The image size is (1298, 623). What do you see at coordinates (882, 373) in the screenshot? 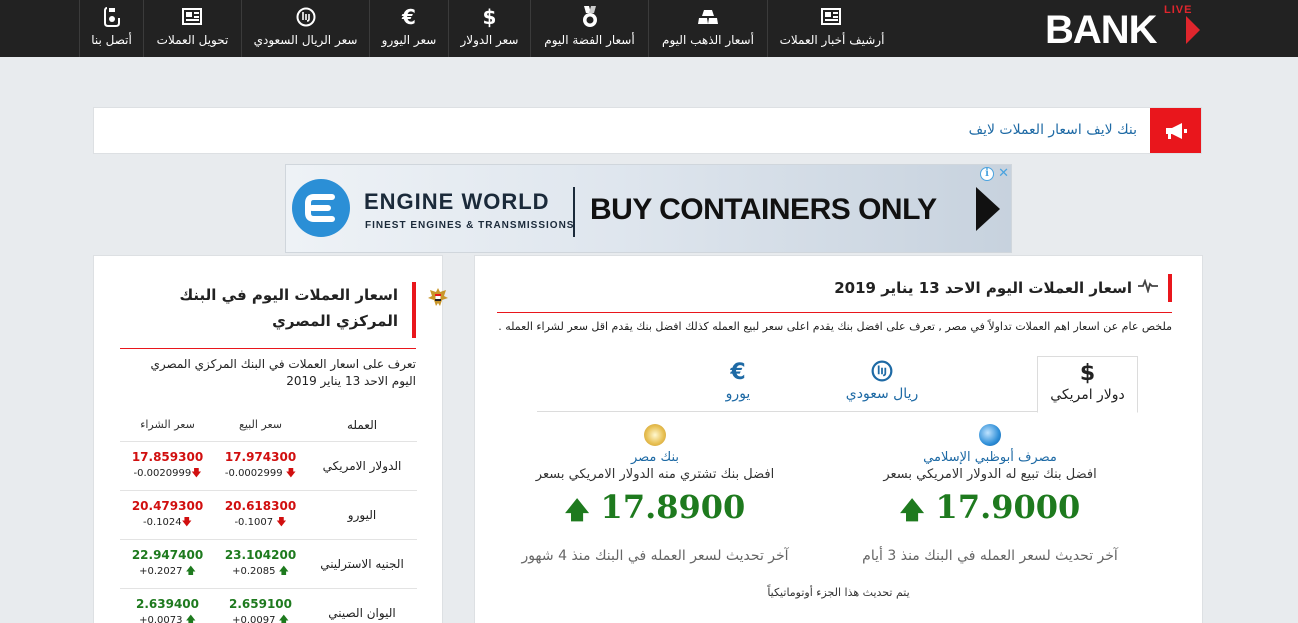
I see `riyal-icon` at bounding box center [882, 373].